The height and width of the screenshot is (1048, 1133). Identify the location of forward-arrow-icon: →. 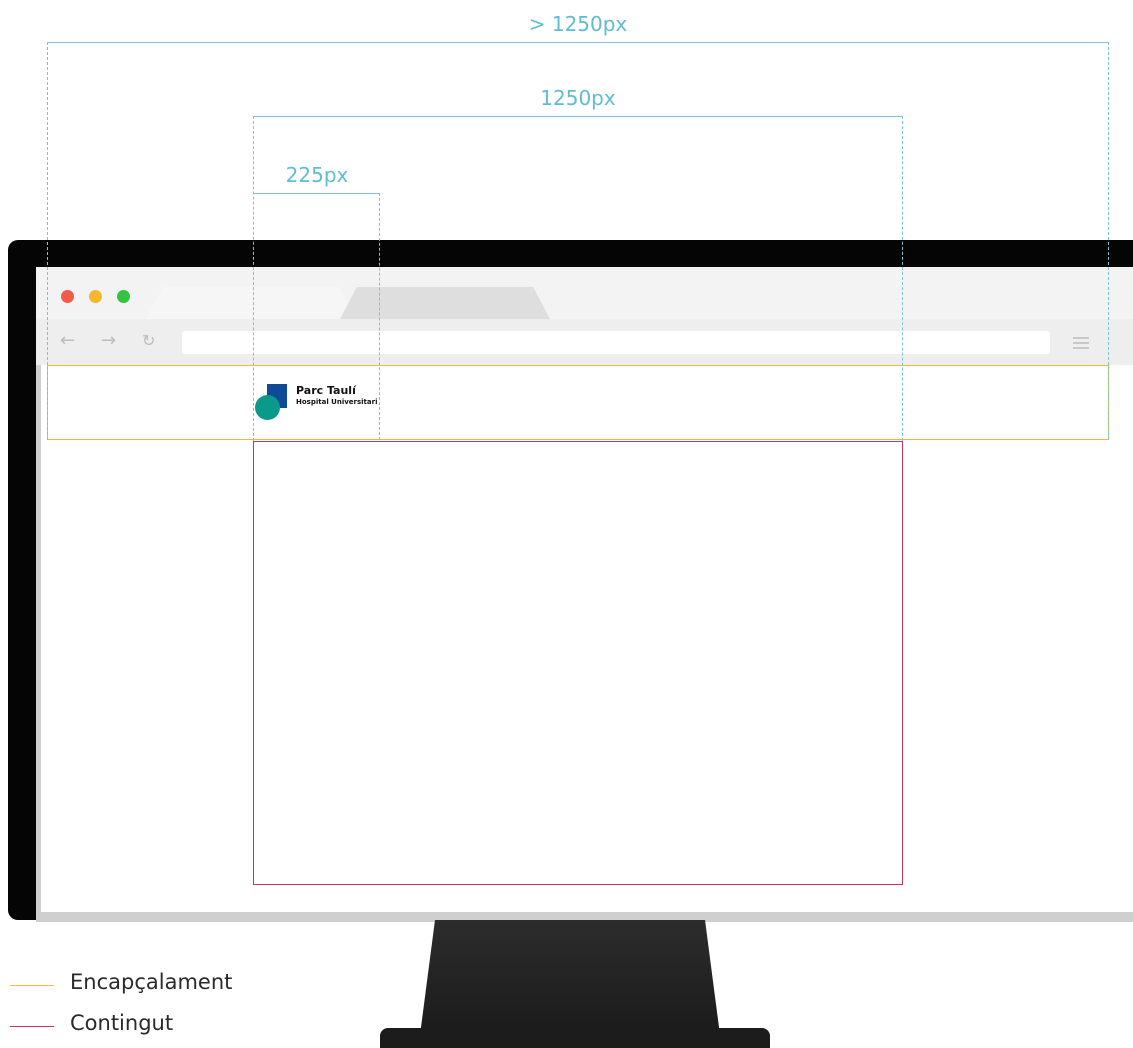
(108, 341).